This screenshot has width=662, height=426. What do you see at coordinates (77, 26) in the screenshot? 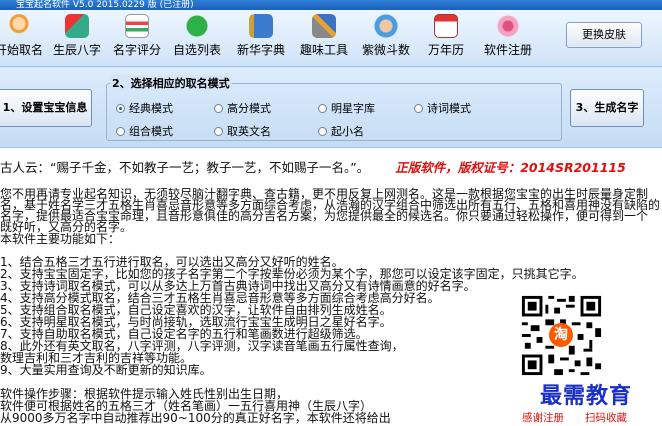
I see `horoscope-icon` at bounding box center [77, 26].